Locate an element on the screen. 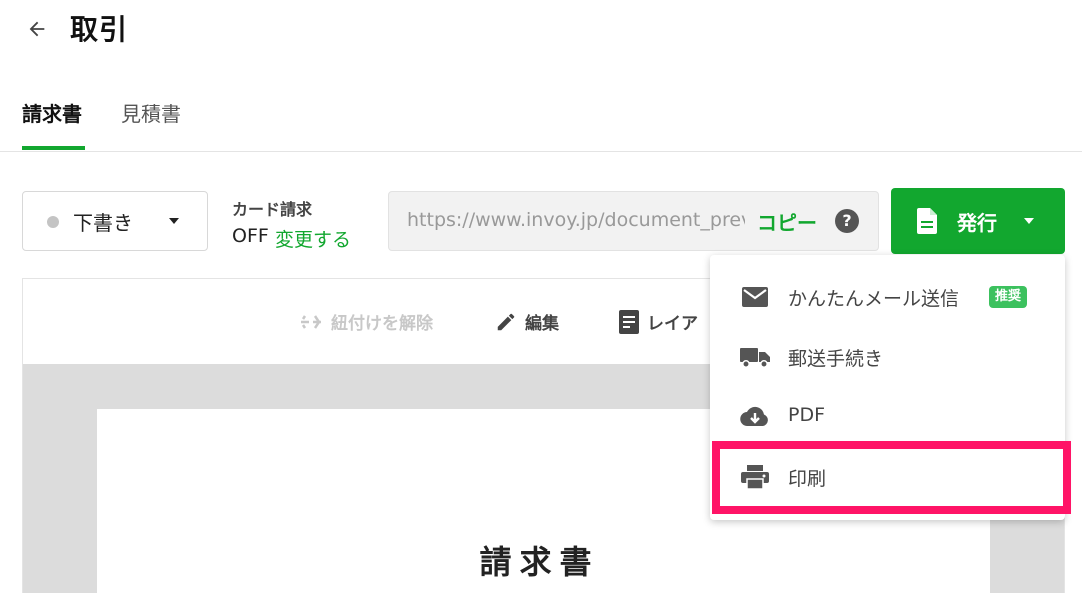 The image size is (1082, 593). edit-button: 編集 is located at coordinates (527, 321).